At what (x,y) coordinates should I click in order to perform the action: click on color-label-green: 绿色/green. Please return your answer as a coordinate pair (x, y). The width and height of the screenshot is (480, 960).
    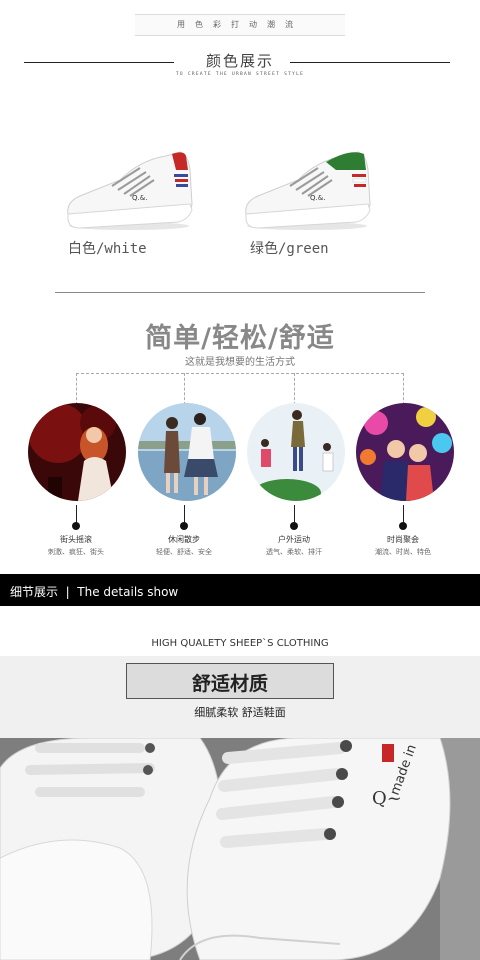
    Looking at the image, I should click on (289, 249).